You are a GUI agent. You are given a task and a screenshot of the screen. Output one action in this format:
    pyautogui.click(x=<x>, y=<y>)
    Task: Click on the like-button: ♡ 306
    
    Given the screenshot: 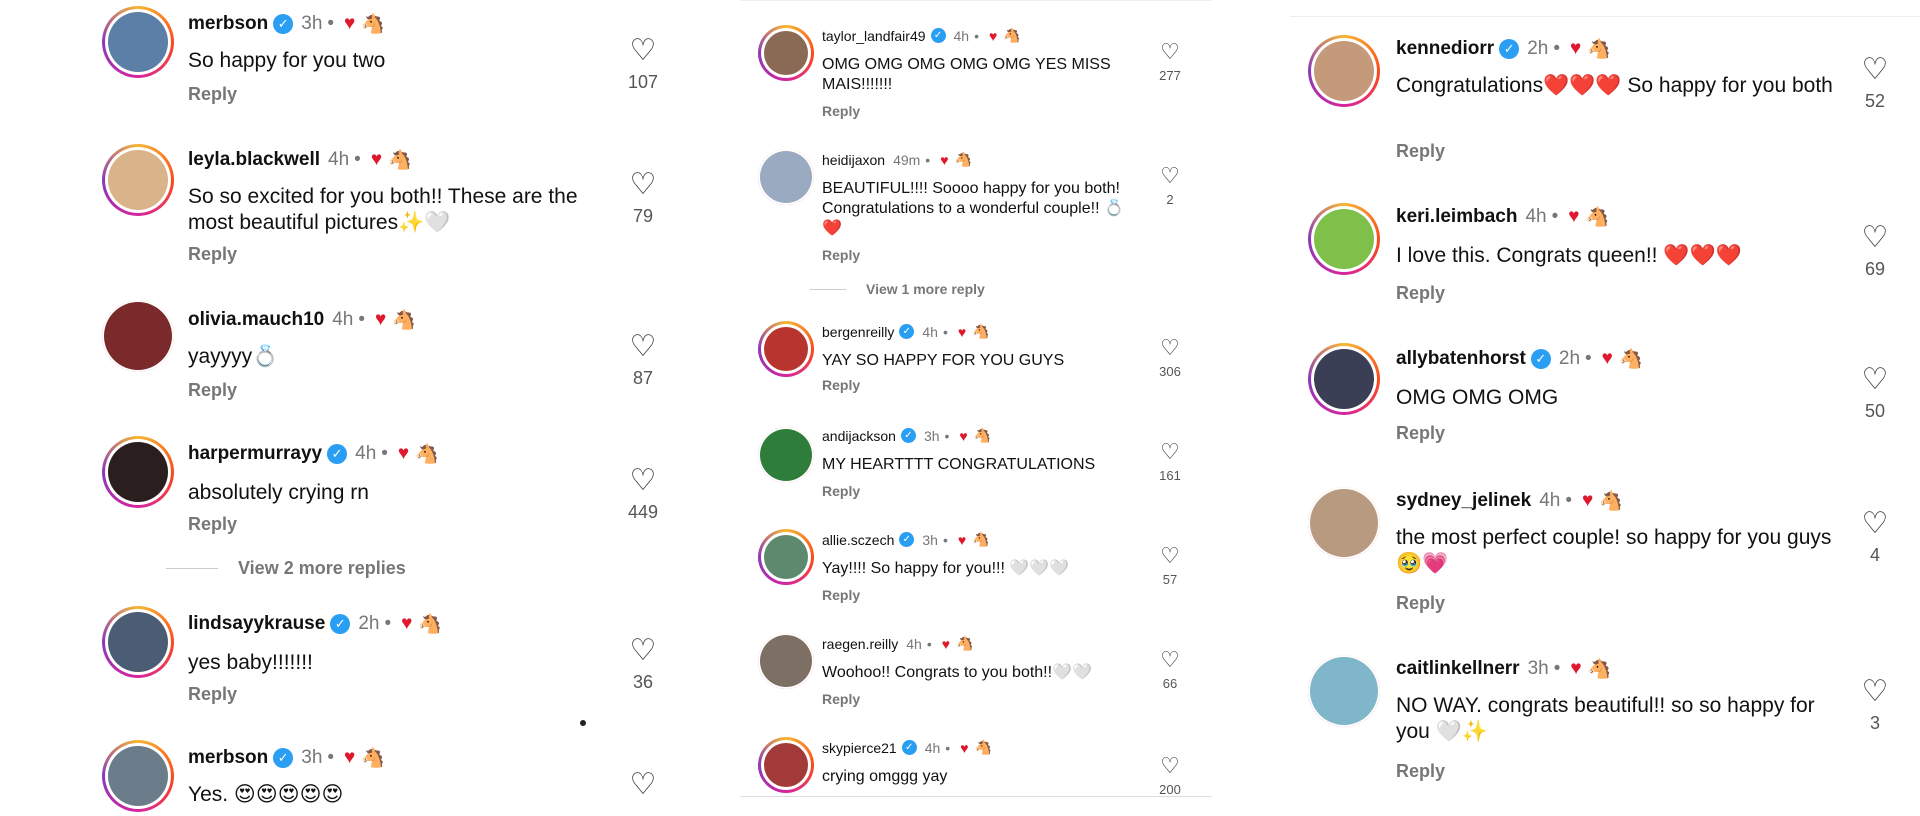 What is the action you would take?
    pyautogui.click(x=1170, y=358)
    